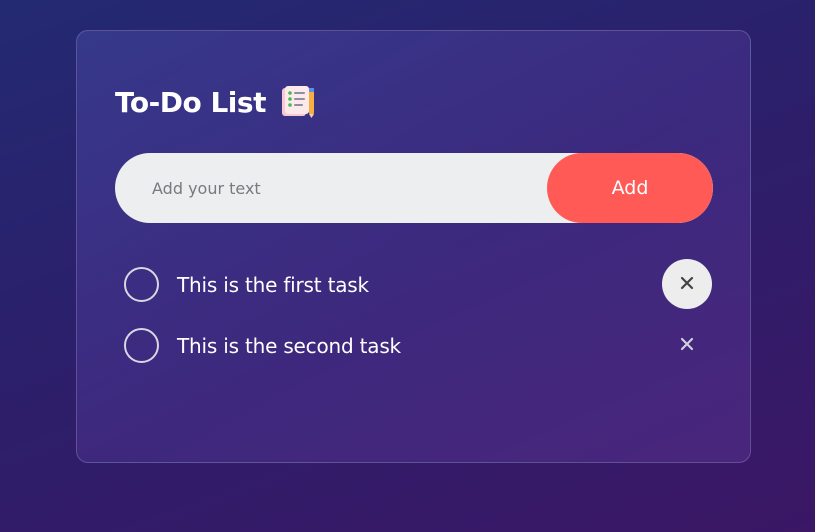 This screenshot has width=815, height=532. What do you see at coordinates (289, 345) in the screenshot?
I see `task-text: This is the second task` at bounding box center [289, 345].